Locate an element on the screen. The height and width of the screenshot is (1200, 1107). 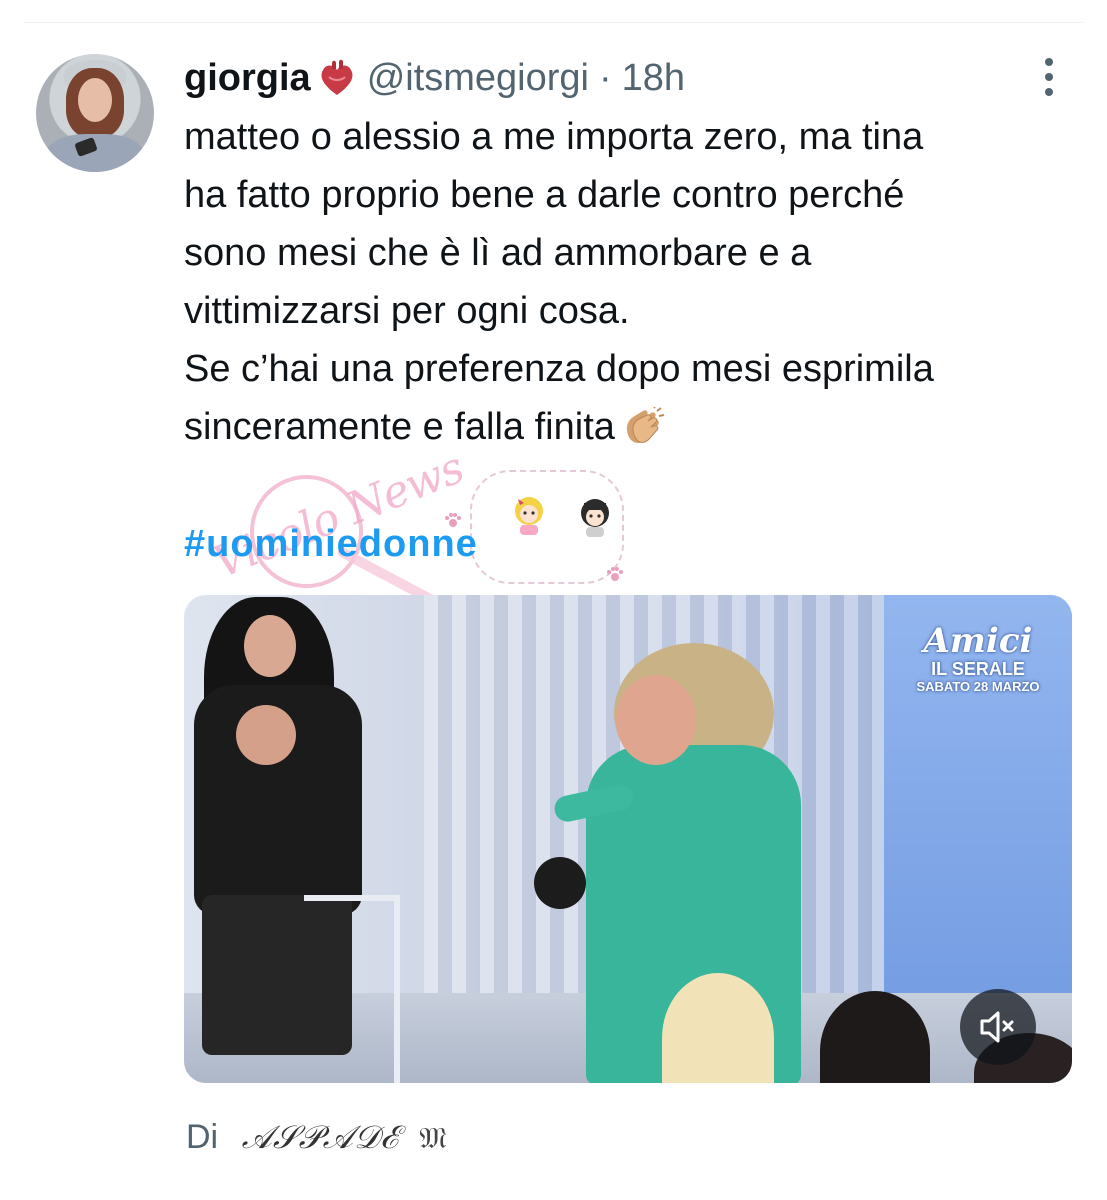
paw-icon is located at coordinates (615, 574).